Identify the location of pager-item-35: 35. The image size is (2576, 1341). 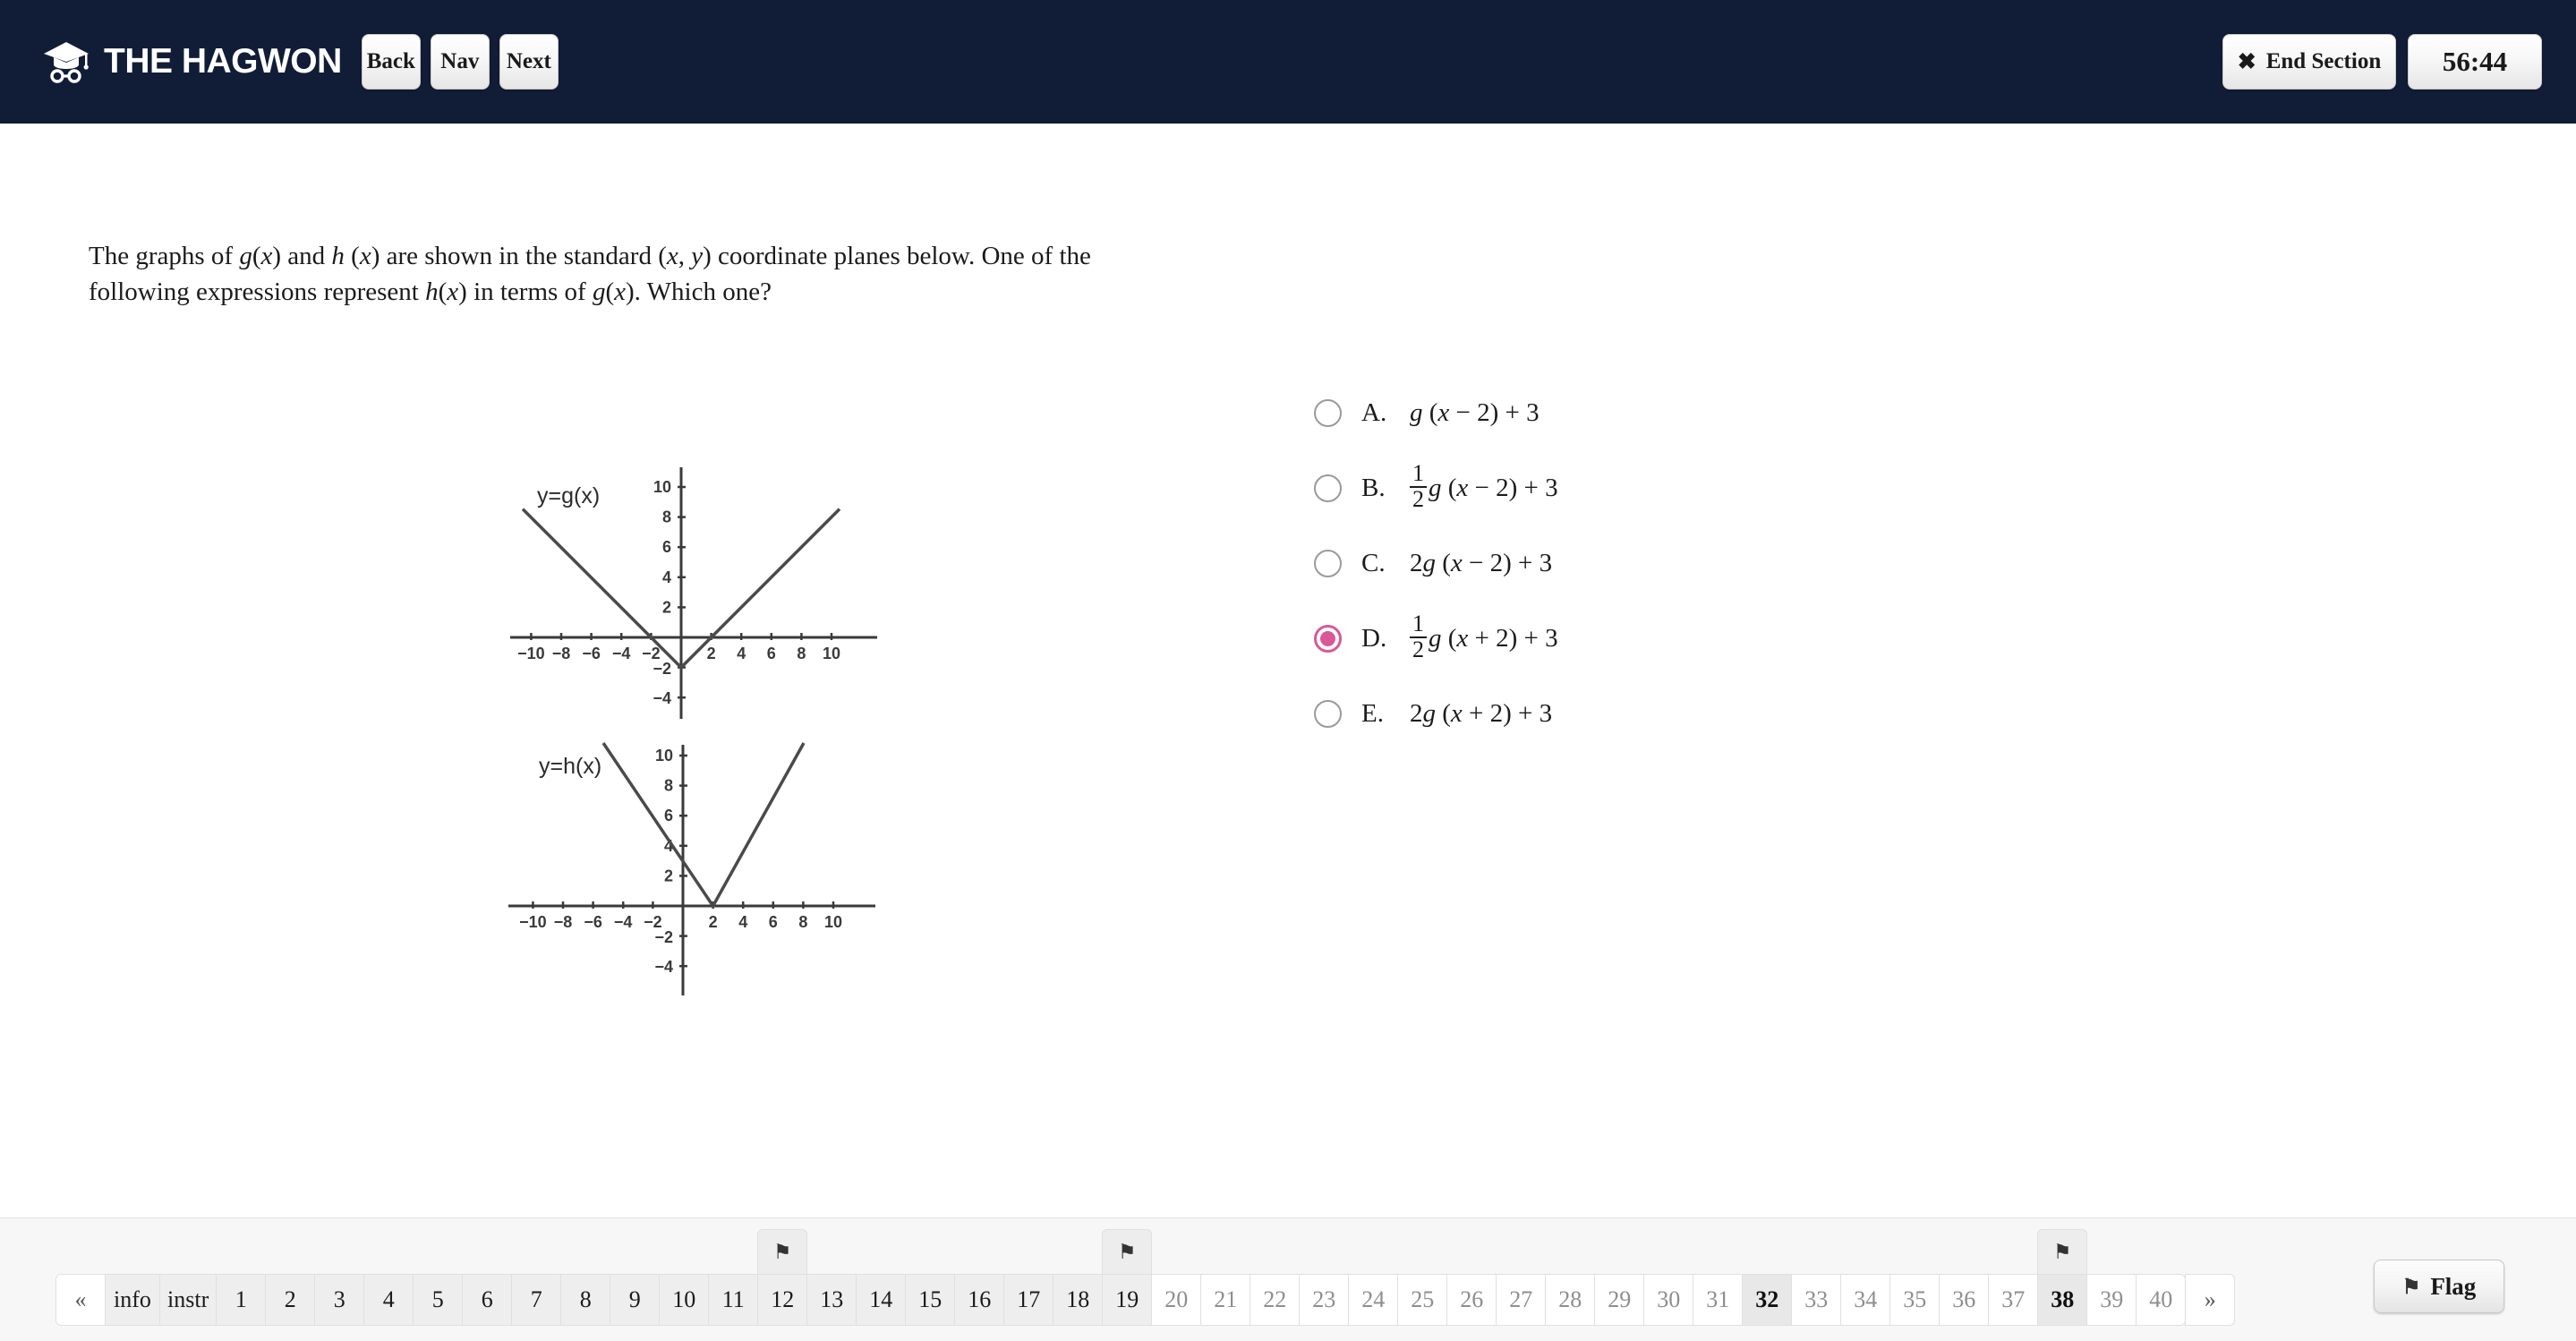
(1915, 1300).